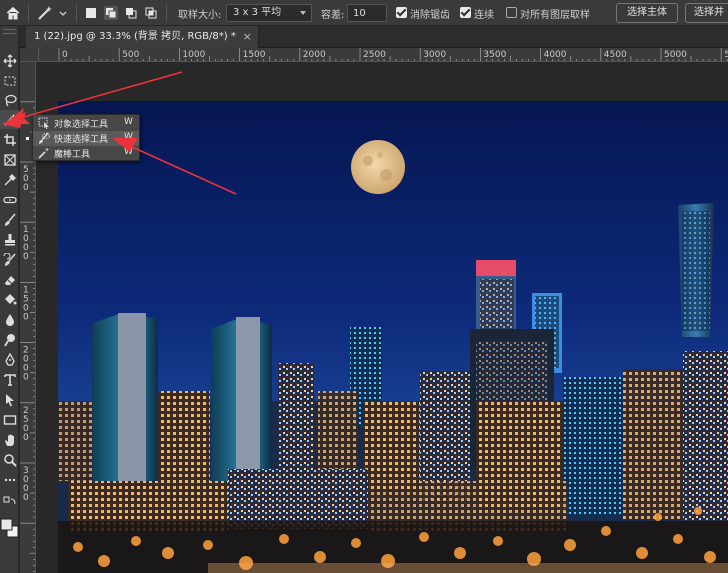  Describe the element at coordinates (555, 15) in the screenshot. I see `sample-all-layers-label: 对所有图层取样` at that location.